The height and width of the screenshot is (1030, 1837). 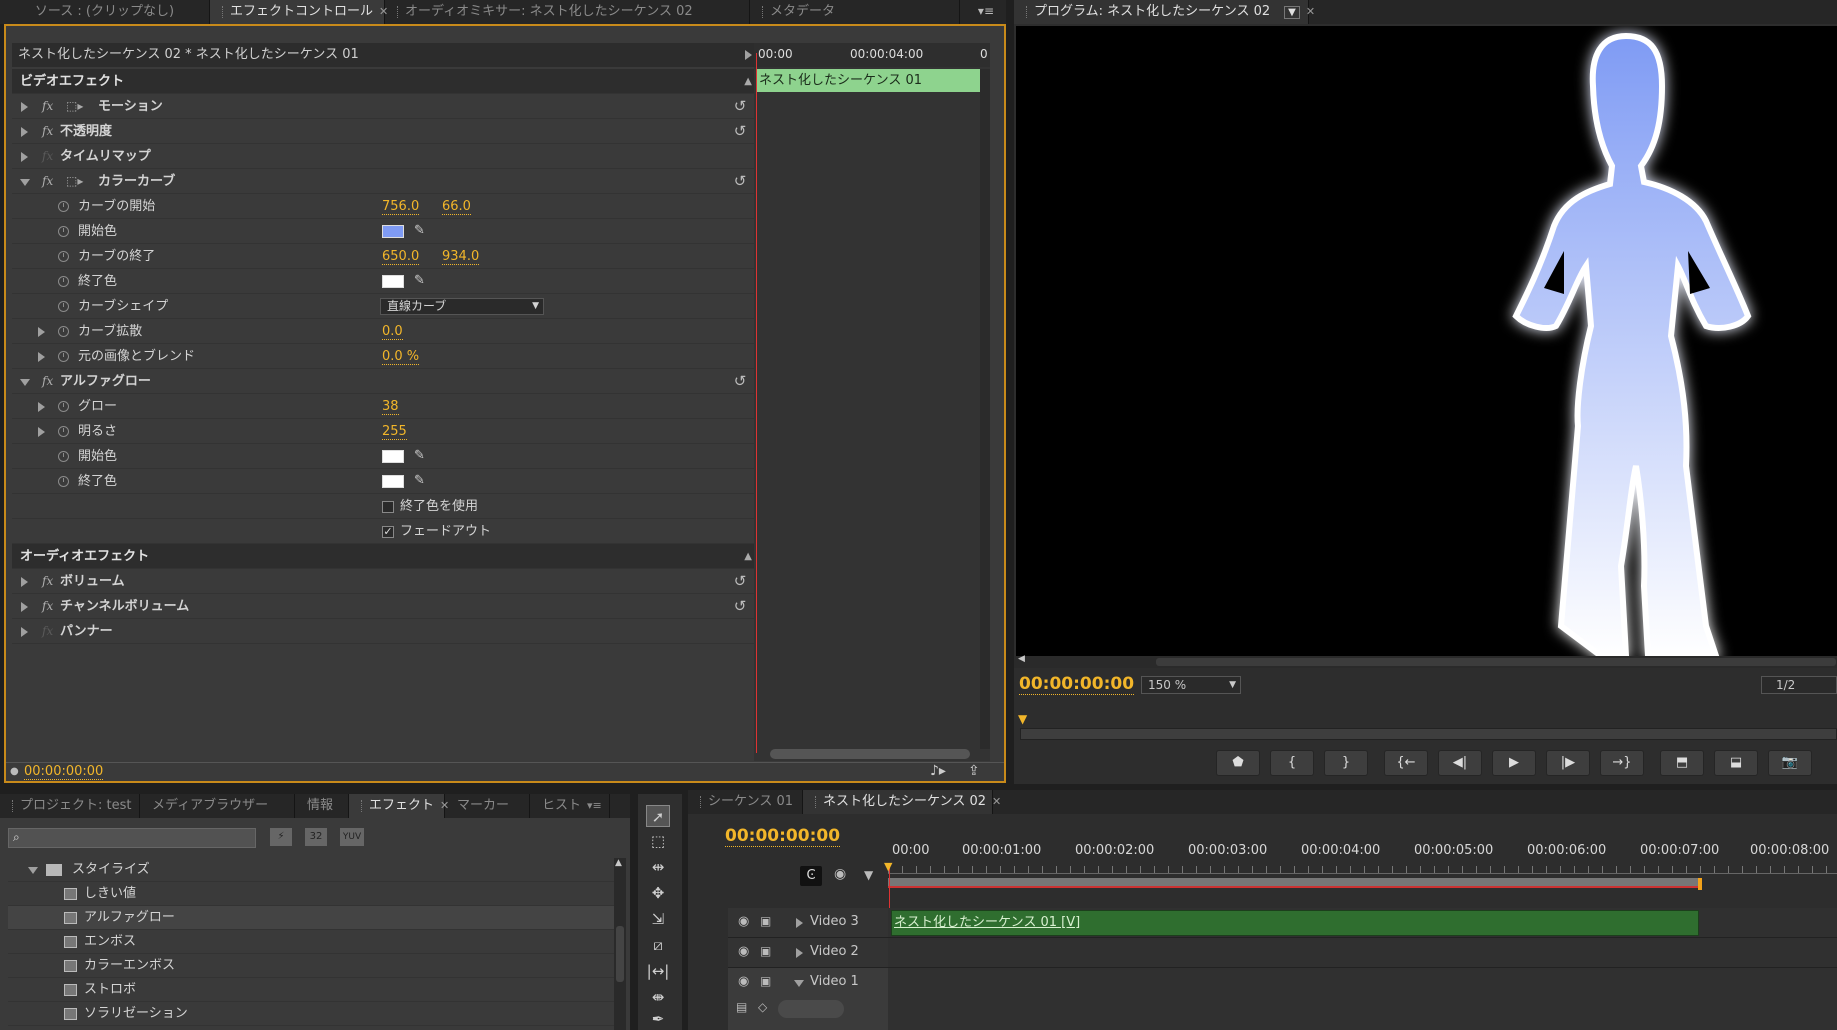 What do you see at coordinates (1700, 884) in the screenshot?
I see `work-area-end-handle` at bounding box center [1700, 884].